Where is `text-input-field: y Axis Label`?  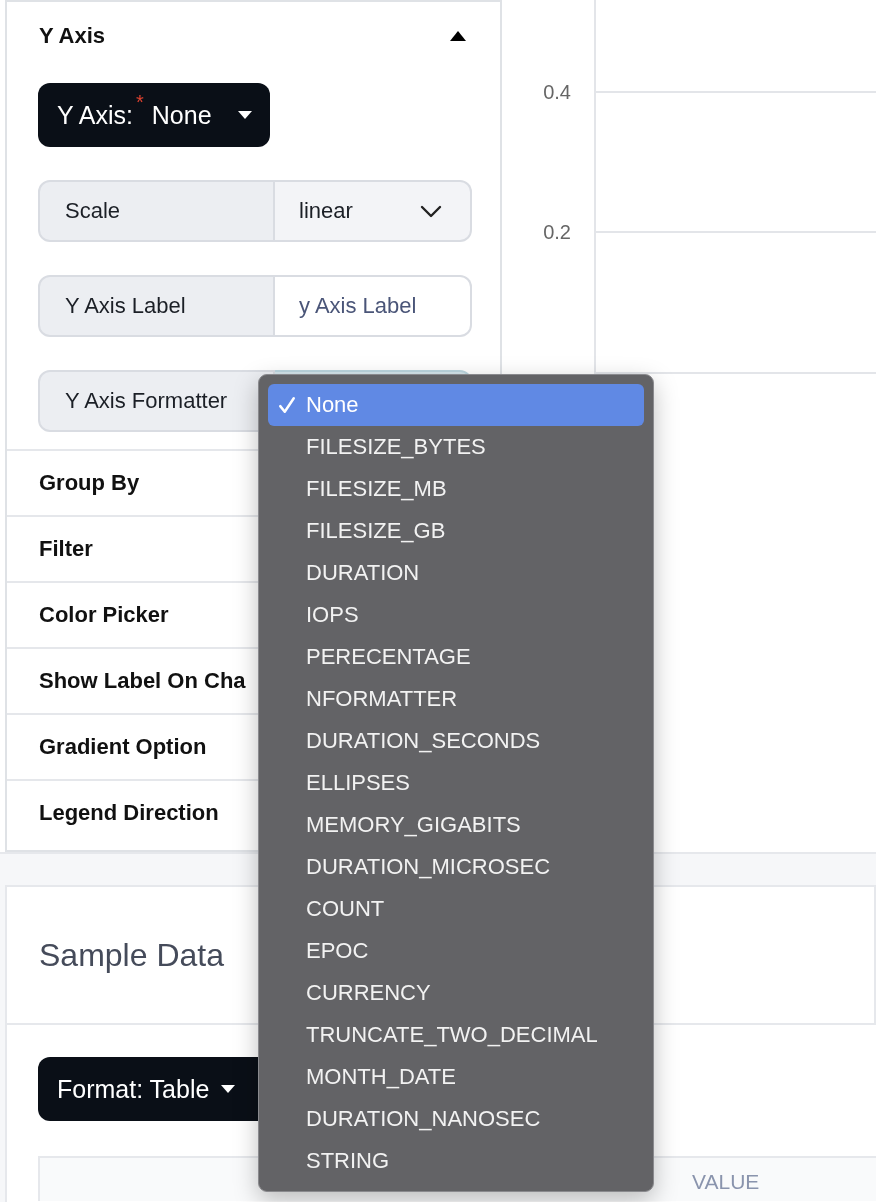 text-input-field: y Axis Label is located at coordinates (373, 306).